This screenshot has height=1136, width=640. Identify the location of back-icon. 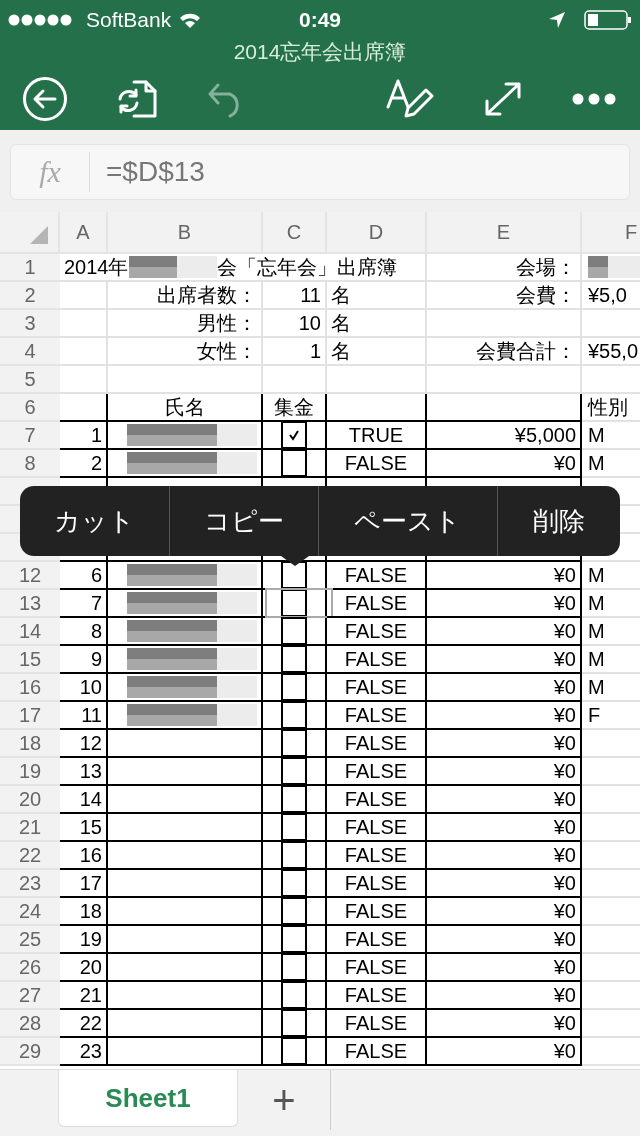
(45, 99).